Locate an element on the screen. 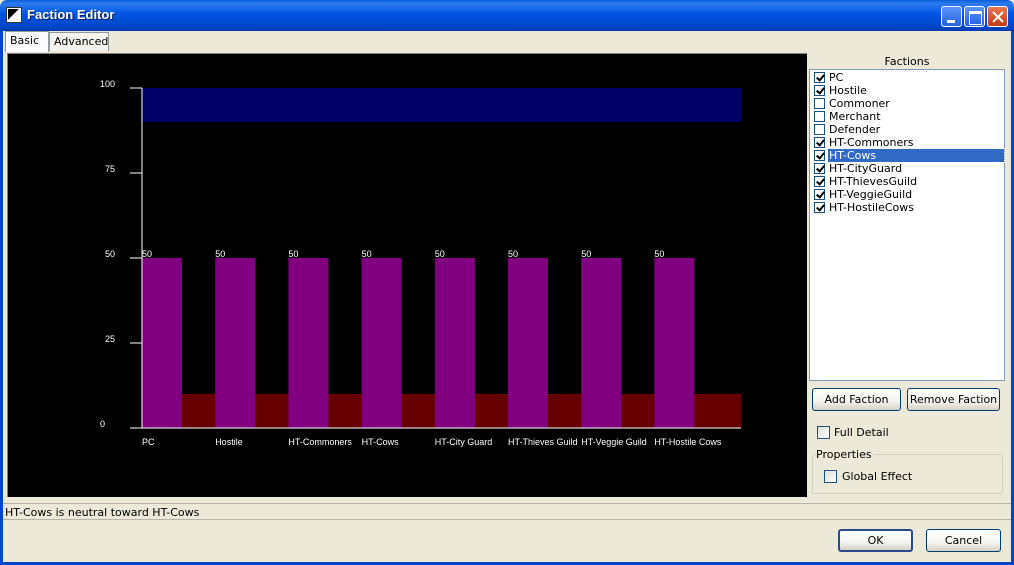 This screenshot has height=565, width=1014. category-label: HT-Hostile Cows is located at coordinates (688, 442).